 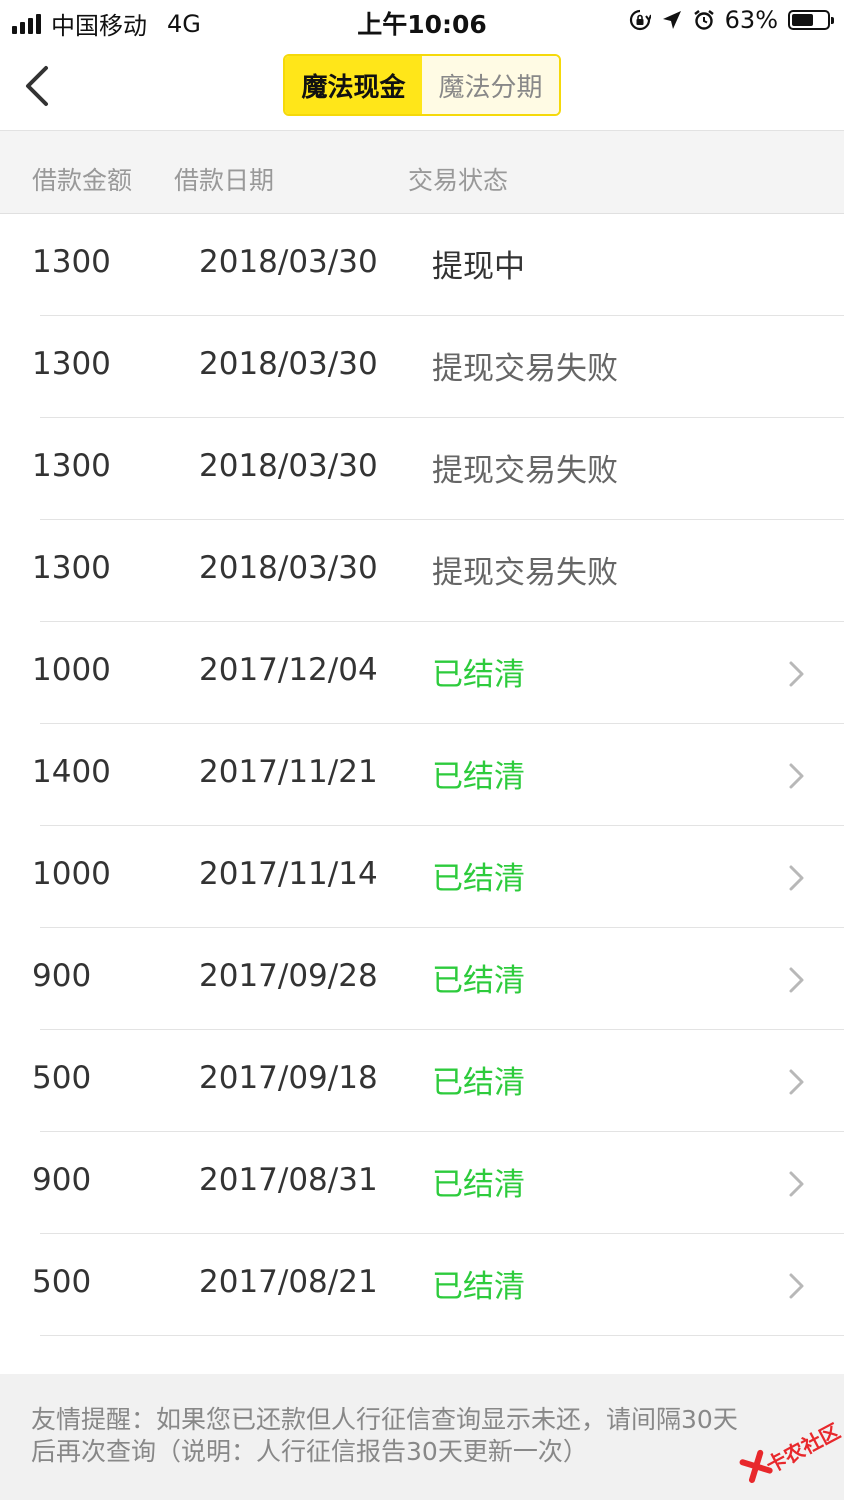 I want to click on status-bar: 中国移动 4G 上午10:06 63%, so click(x=422, y=21).